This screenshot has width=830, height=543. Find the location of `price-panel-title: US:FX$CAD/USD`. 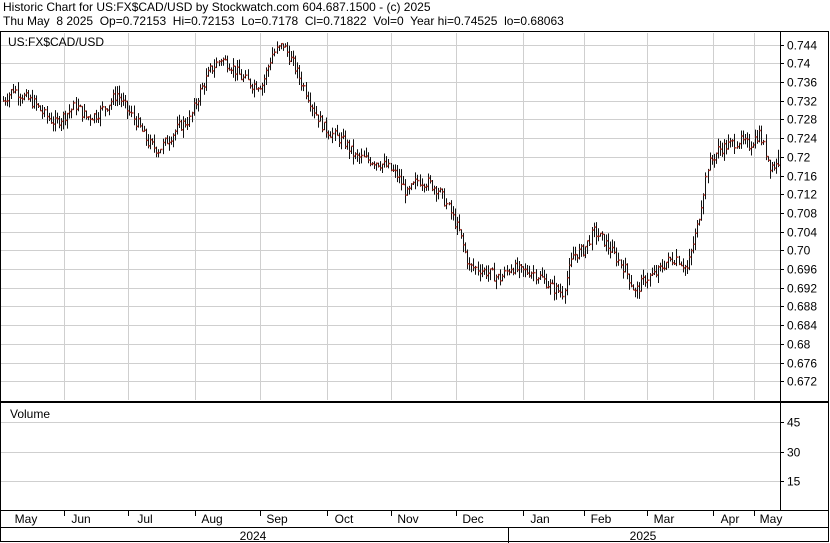

price-panel-title: US:FX$CAD/USD is located at coordinates (56, 42).